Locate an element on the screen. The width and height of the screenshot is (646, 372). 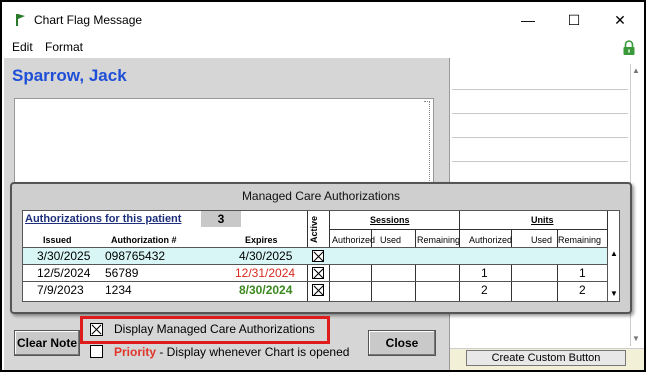
units-authorized-header: Authorized is located at coordinates (491, 240).